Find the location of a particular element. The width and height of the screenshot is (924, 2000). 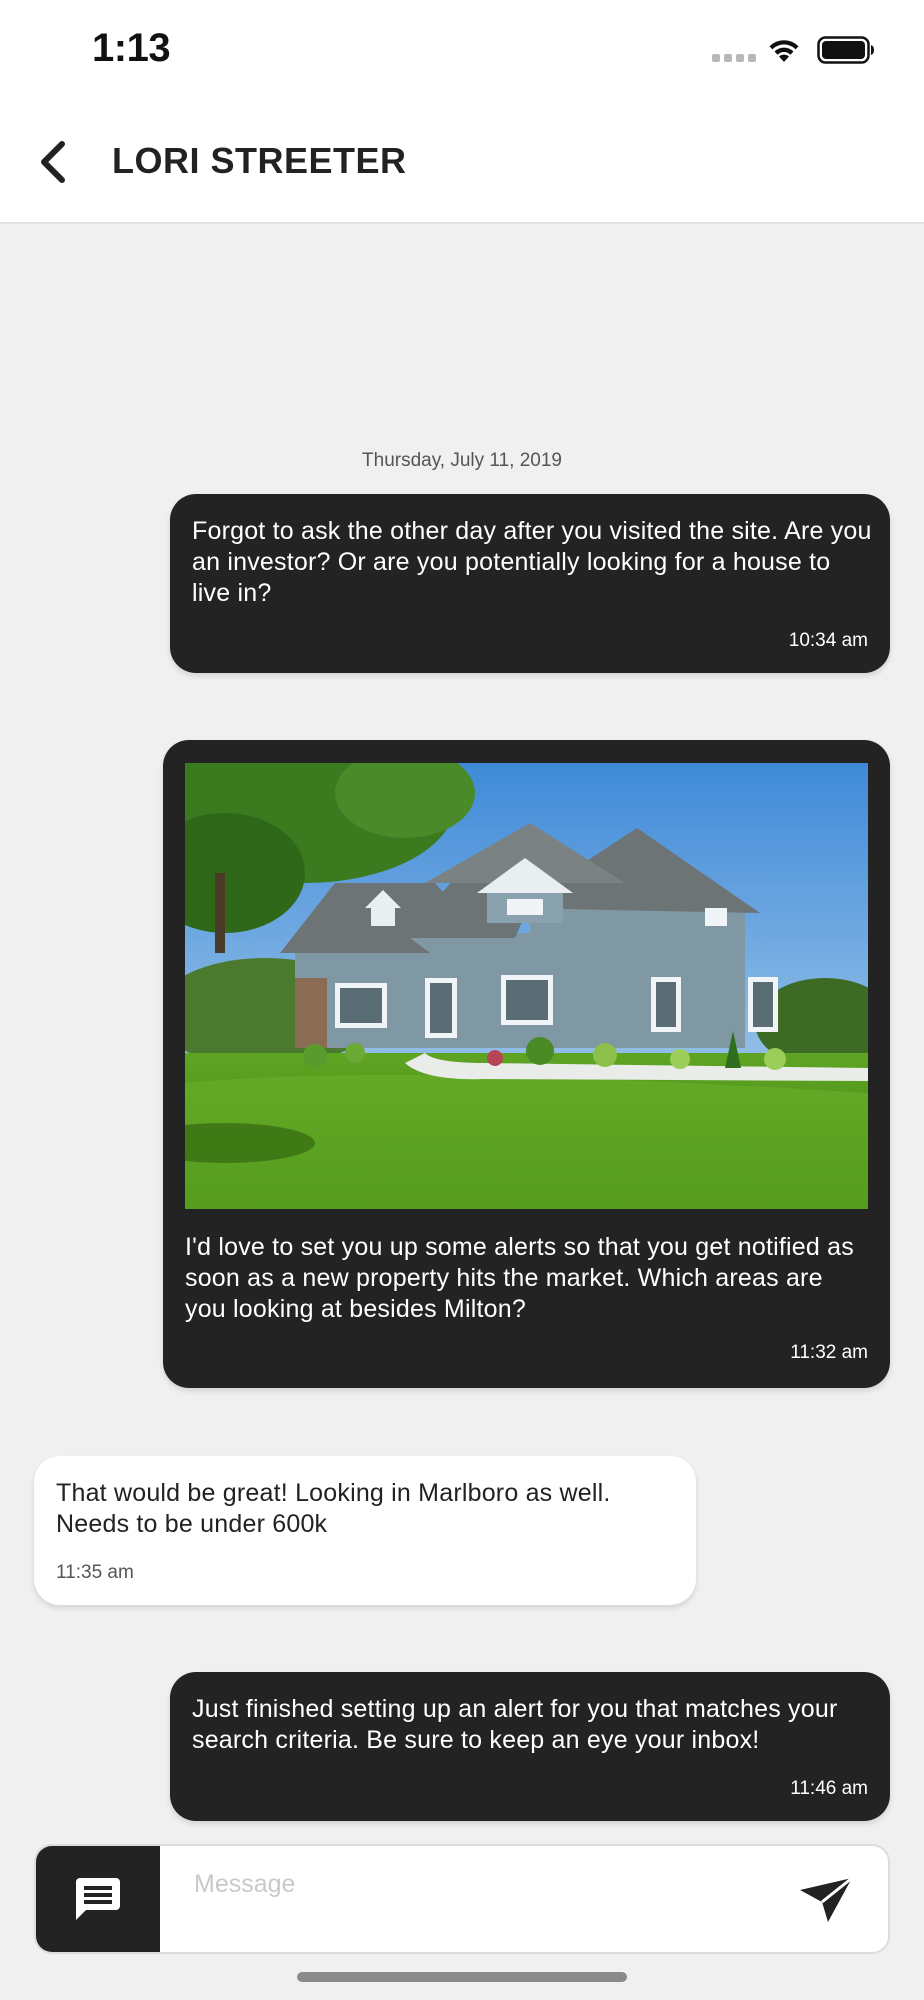

wifi-icon is located at coordinates (784, 51).